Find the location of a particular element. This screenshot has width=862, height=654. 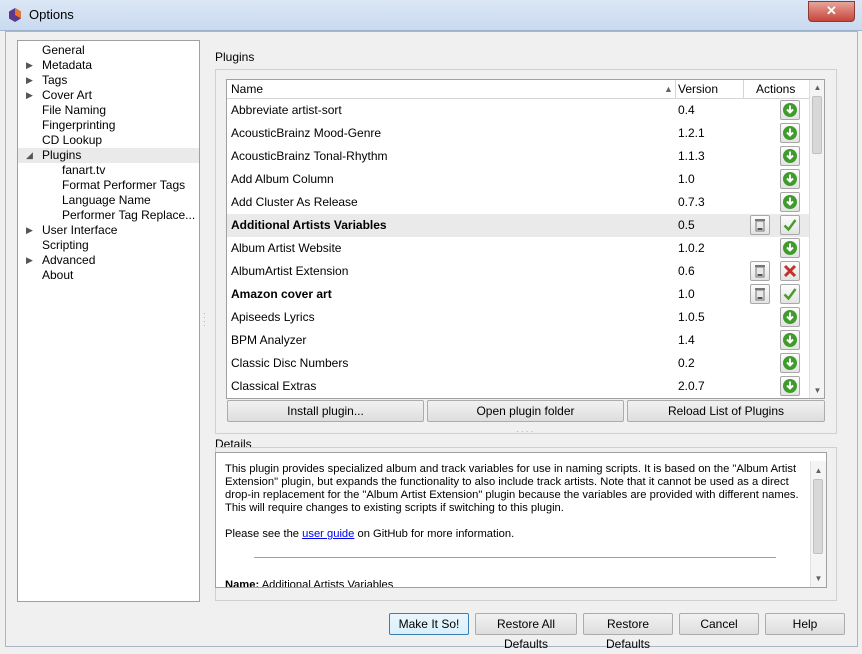

guide-suffix: on GitHub for more information. is located at coordinates (434, 534).